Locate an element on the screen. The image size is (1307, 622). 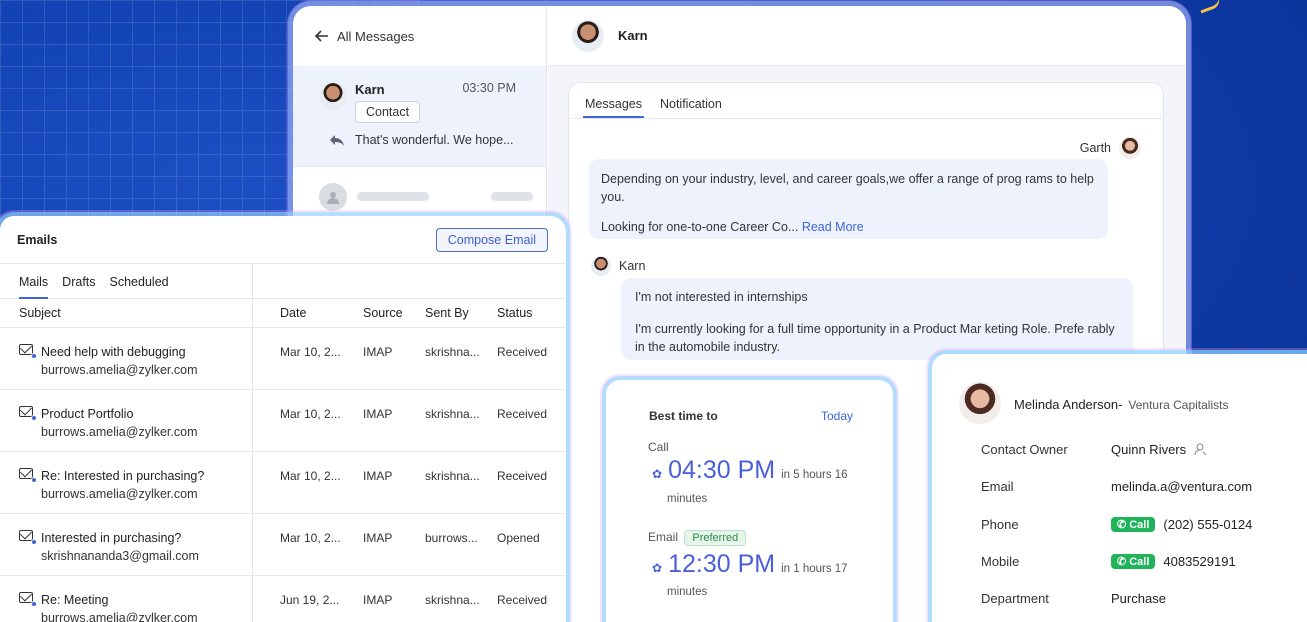
contact-heading: Melinda Anderson- Ventura Capitalists is located at coordinates (1121, 404).